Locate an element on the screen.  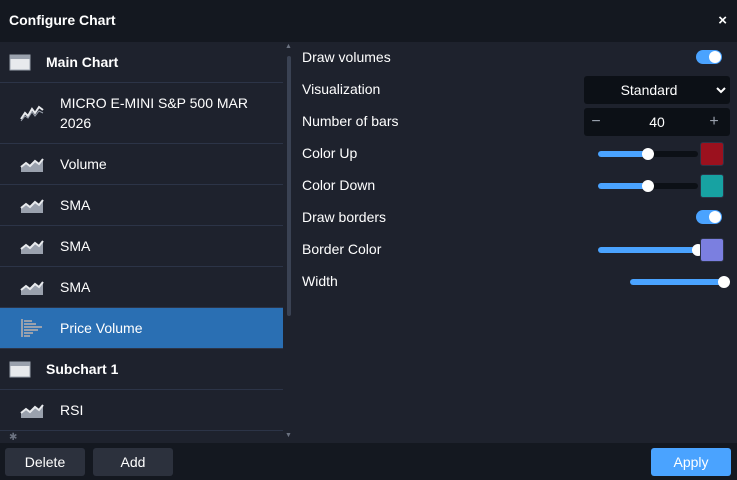
gear-icon: ✱ is located at coordinates (13, 437).